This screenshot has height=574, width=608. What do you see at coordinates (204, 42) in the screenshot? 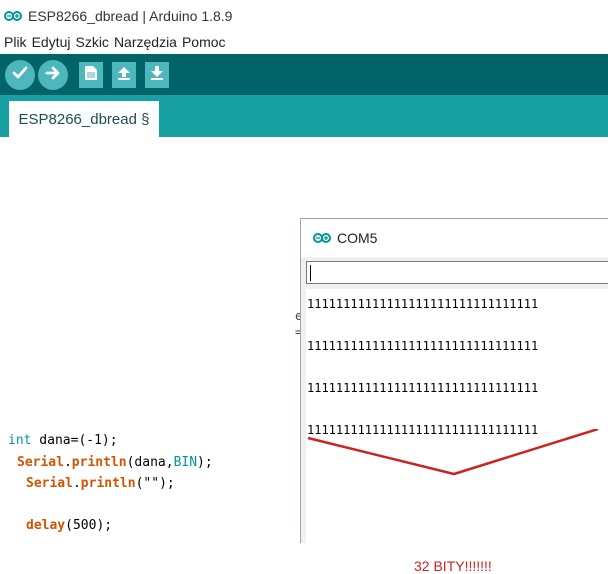
I see `menu-item-pomoc: Pomoc` at bounding box center [204, 42].